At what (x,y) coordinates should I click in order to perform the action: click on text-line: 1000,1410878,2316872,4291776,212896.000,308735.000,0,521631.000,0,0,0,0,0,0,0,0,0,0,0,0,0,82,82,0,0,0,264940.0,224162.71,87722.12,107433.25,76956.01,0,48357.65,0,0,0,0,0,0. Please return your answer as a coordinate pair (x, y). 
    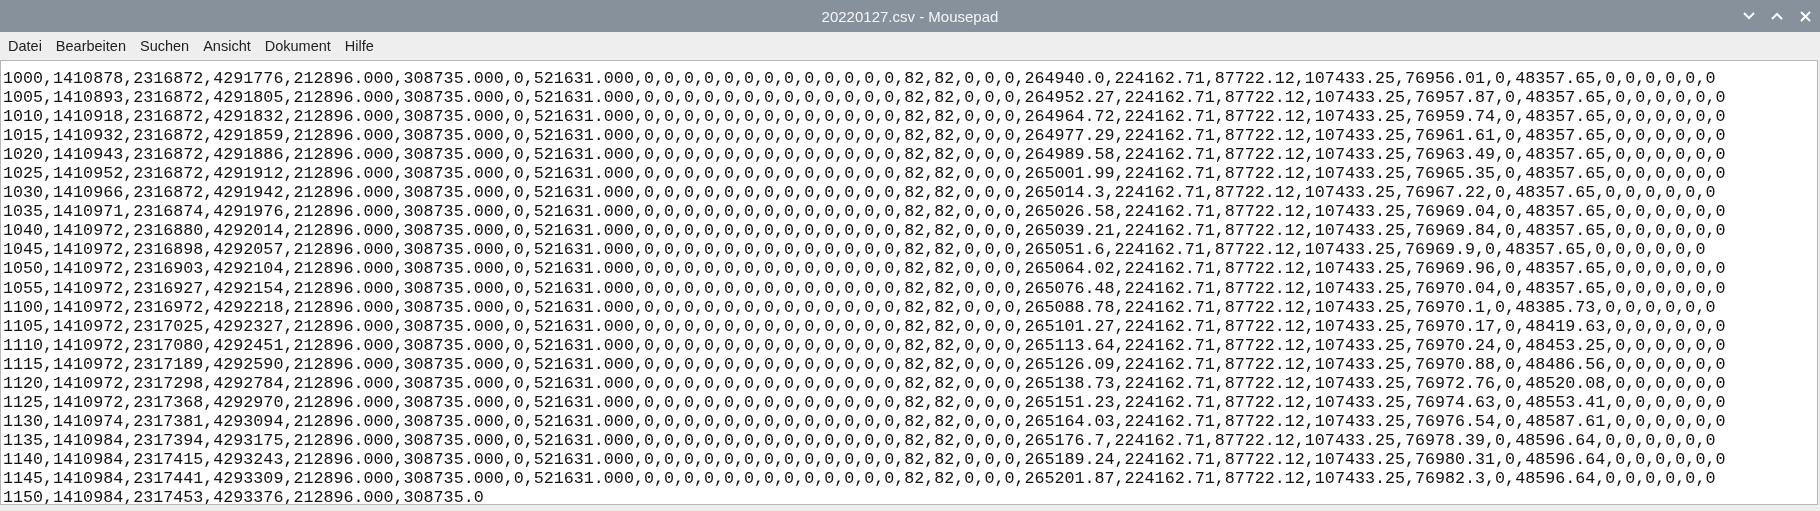
    Looking at the image, I should click on (859, 79).